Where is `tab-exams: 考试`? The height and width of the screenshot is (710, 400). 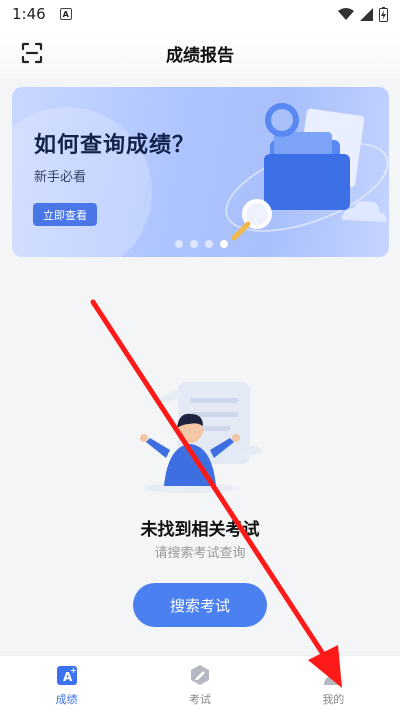
tab-exams: 考试 is located at coordinates (199, 683).